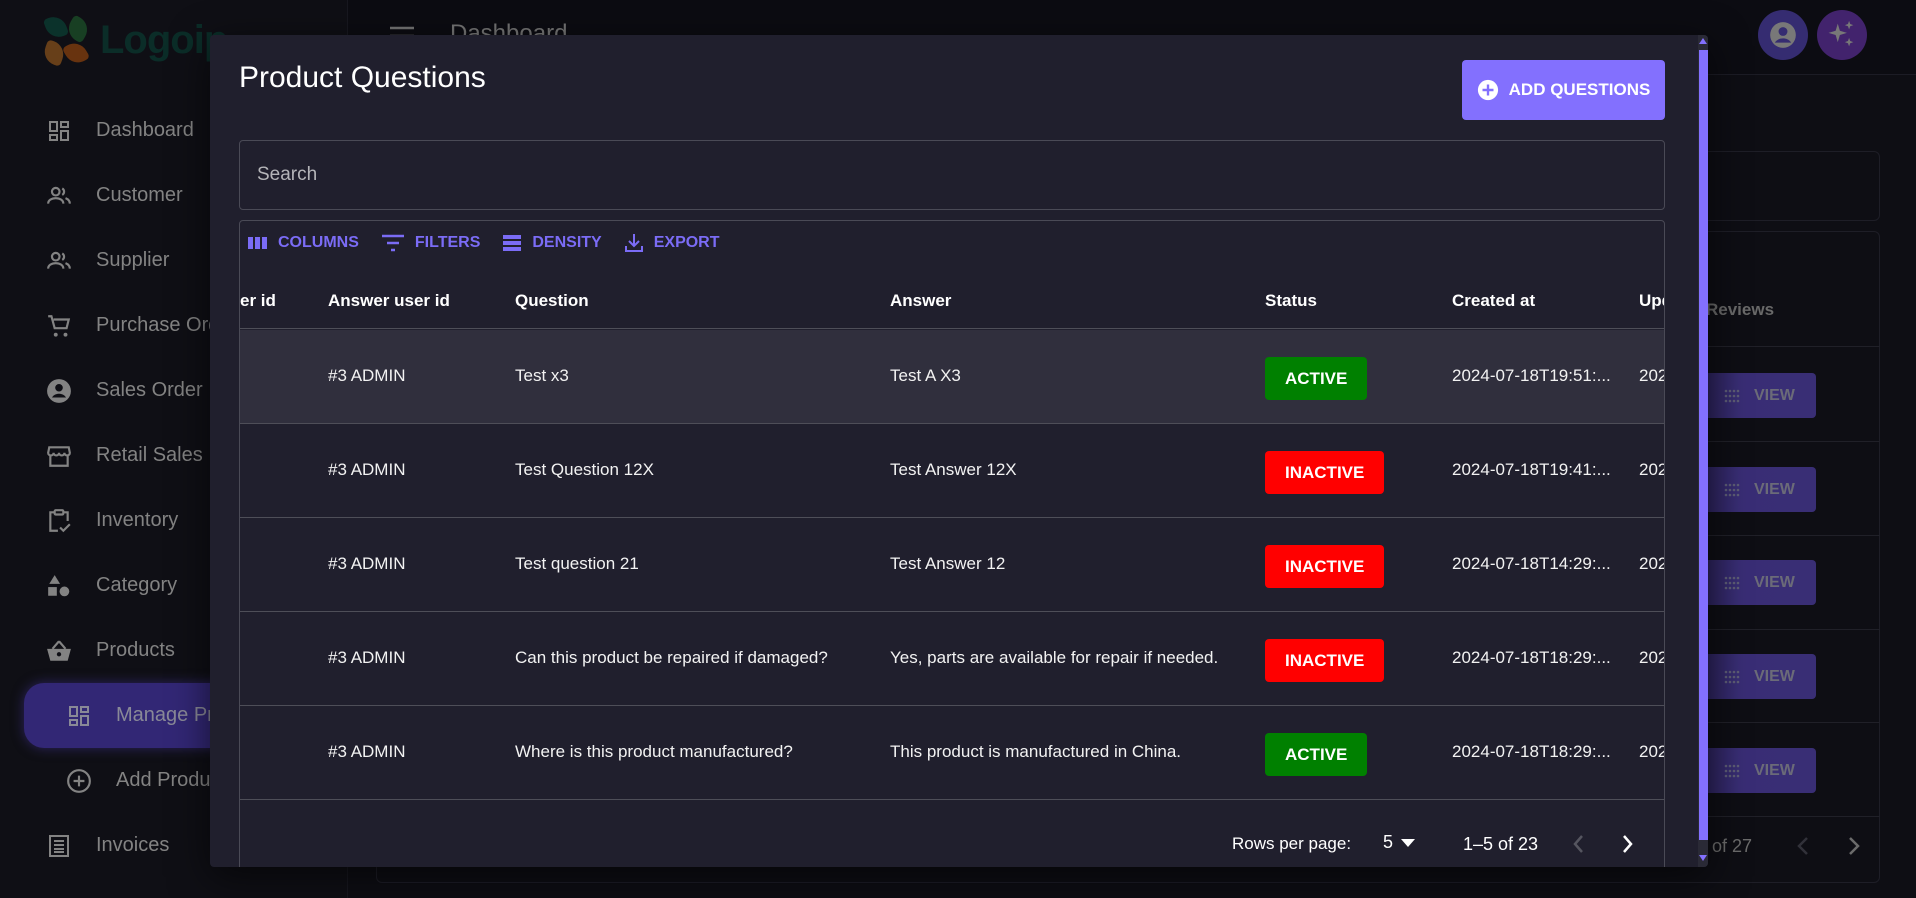 Image resolution: width=1916 pixels, height=898 pixels. What do you see at coordinates (552, 243) in the screenshot?
I see `density-button: DENSITY` at bounding box center [552, 243].